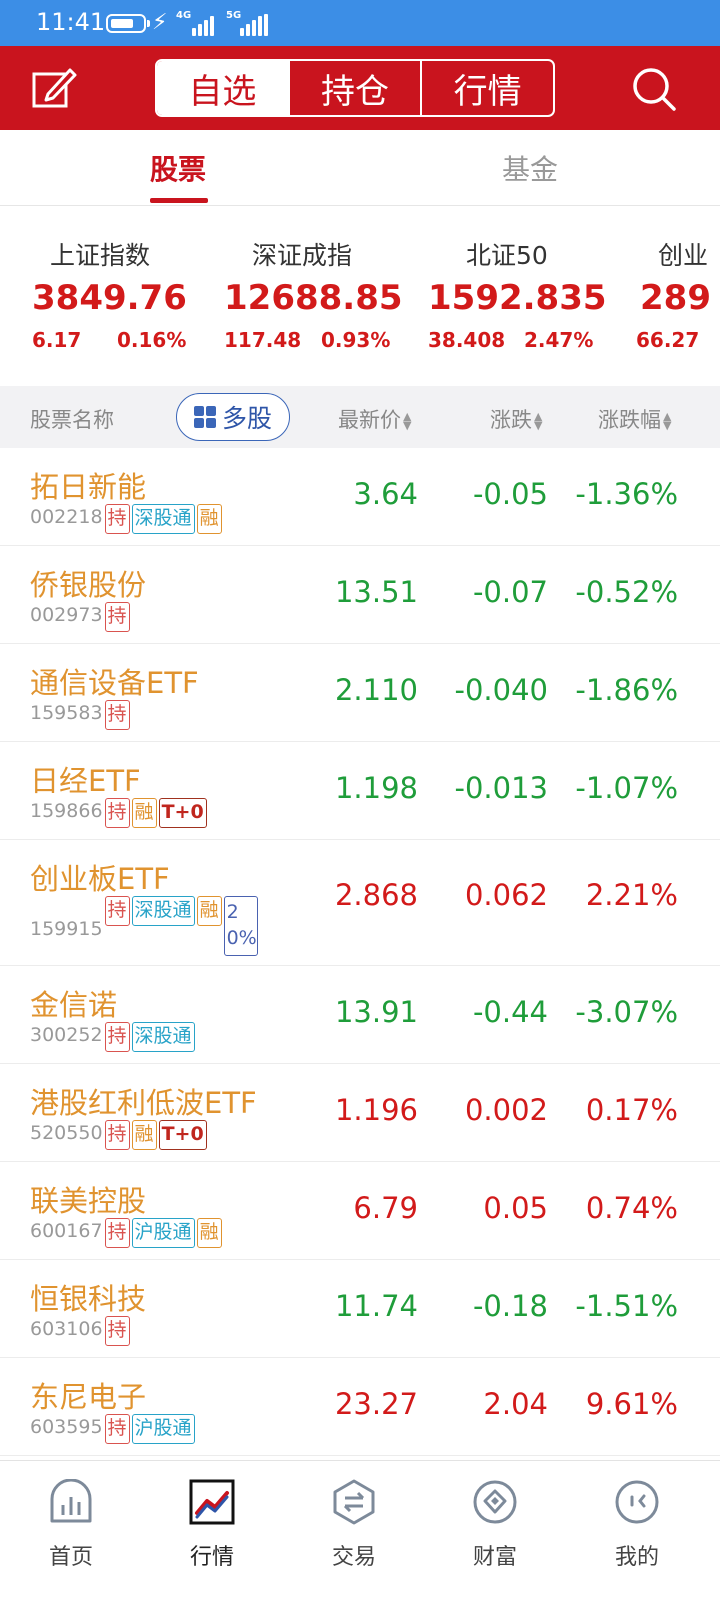 Image resolution: width=720 pixels, height=1600 pixels. Describe the element at coordinates (160, 22) in the screenshot. I see `charging-icon: ⚡` at that location.